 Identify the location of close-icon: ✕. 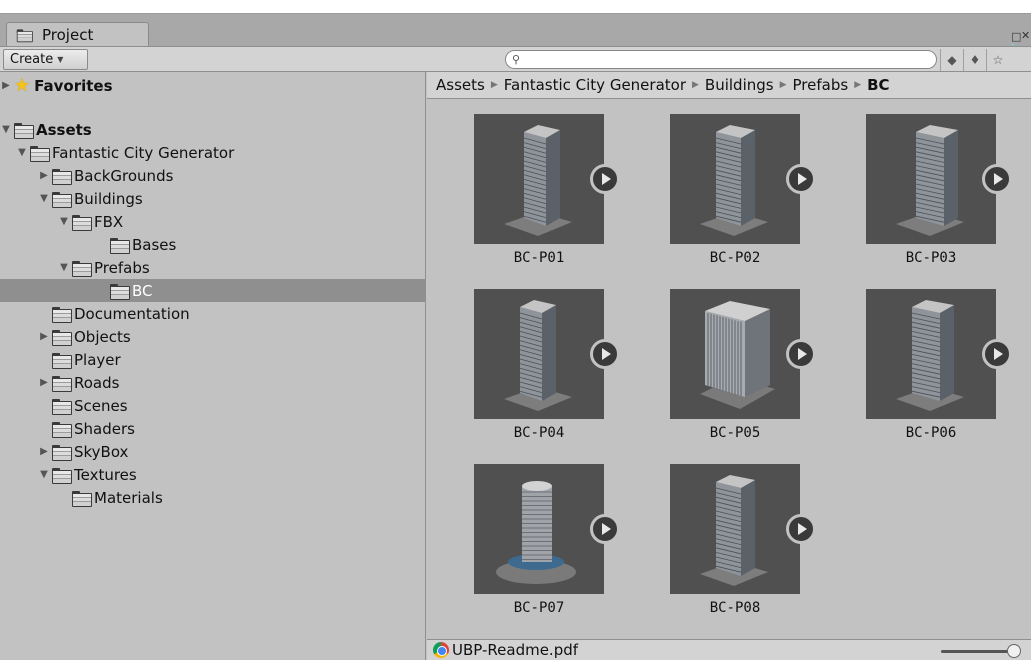
(1025, 35).